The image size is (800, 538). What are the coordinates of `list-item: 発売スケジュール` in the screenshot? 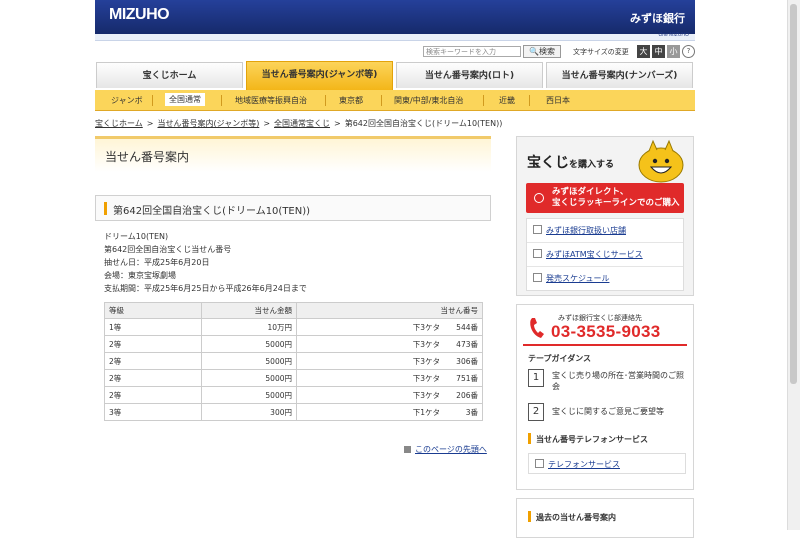 It's located at (605, 278).